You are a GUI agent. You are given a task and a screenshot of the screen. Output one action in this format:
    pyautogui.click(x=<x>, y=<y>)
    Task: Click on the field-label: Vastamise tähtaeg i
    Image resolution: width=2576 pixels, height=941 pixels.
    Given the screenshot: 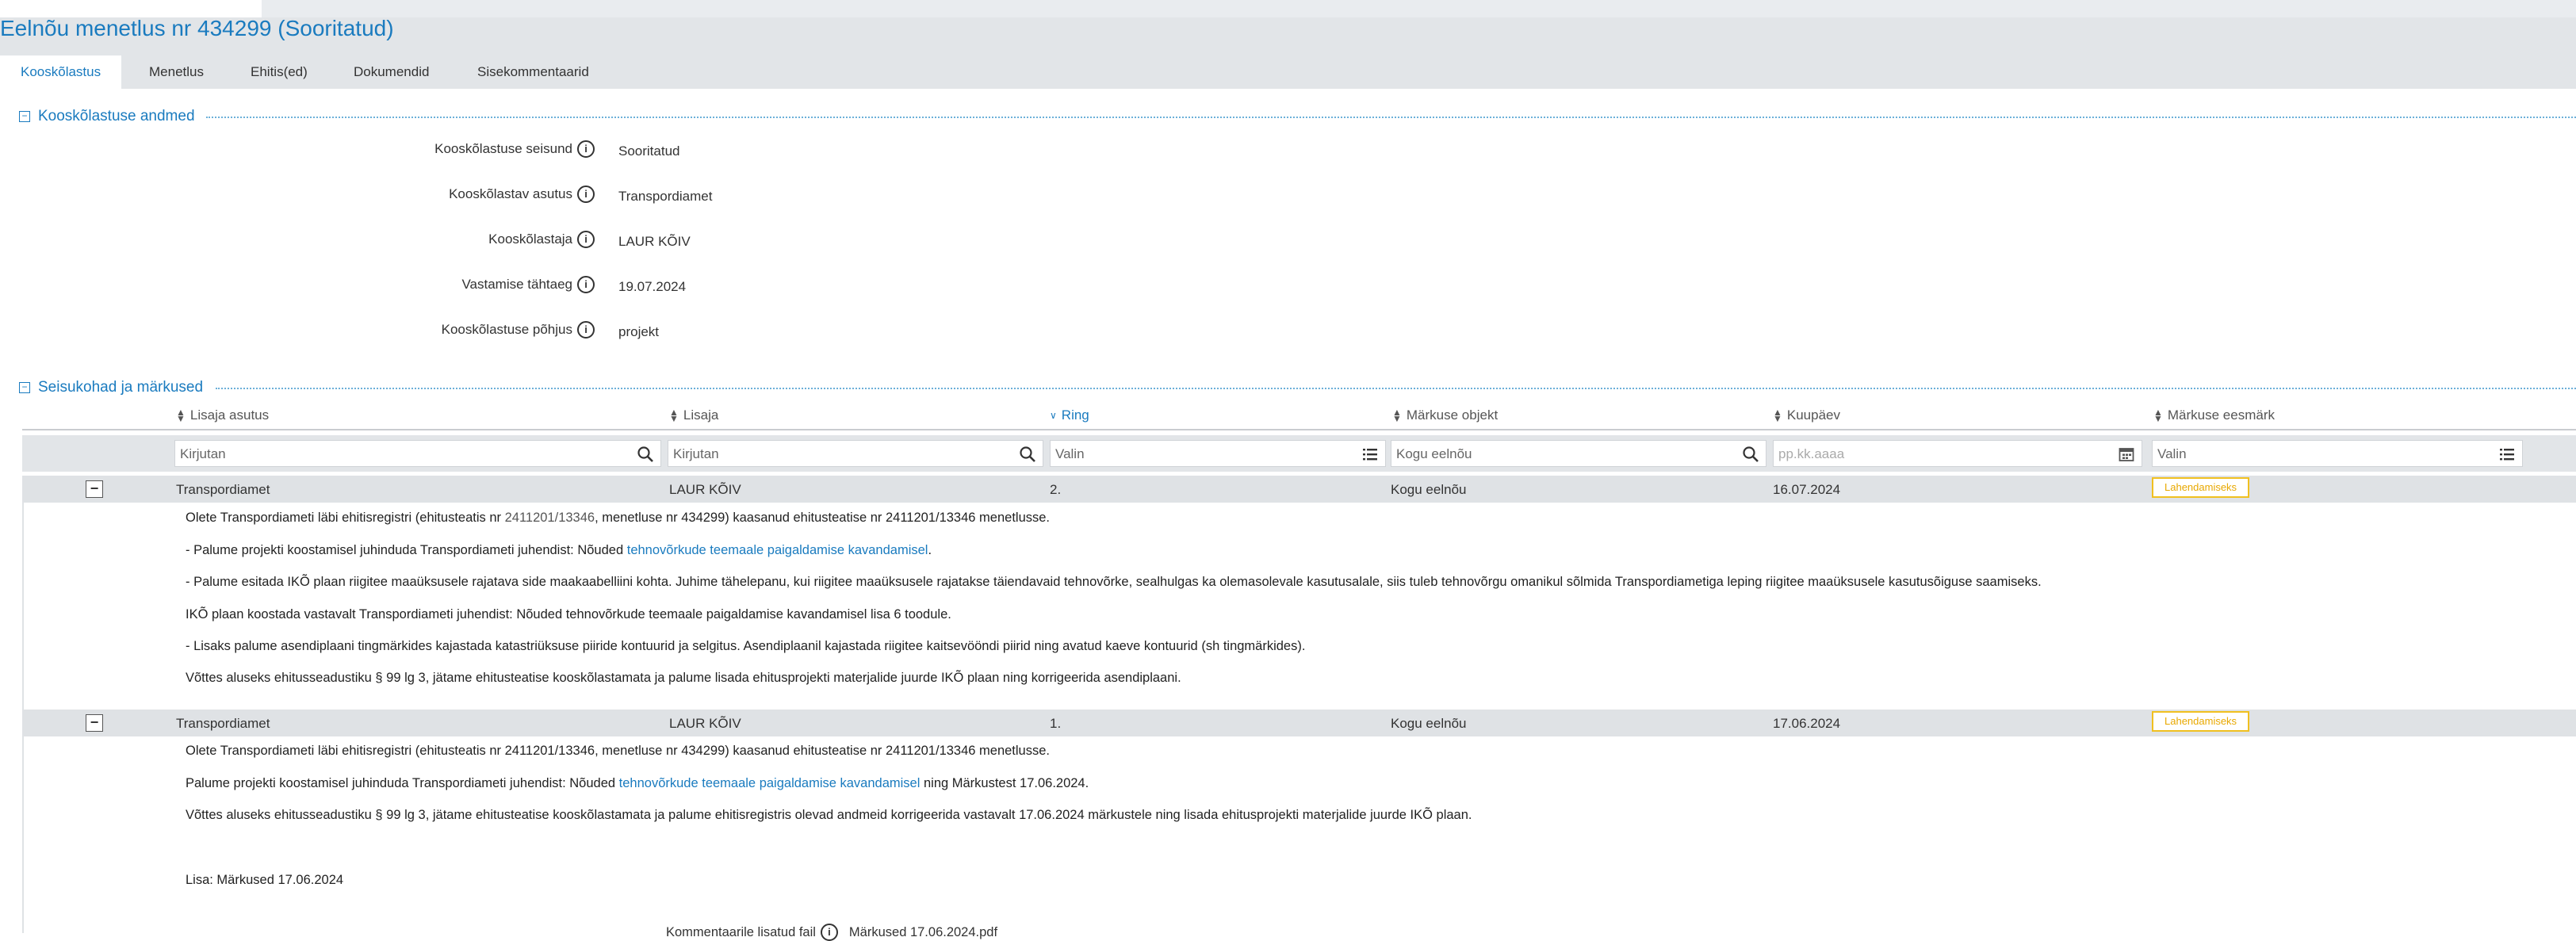 What is the action you would take?
    pyautogui.click(x=528, y=284)
    